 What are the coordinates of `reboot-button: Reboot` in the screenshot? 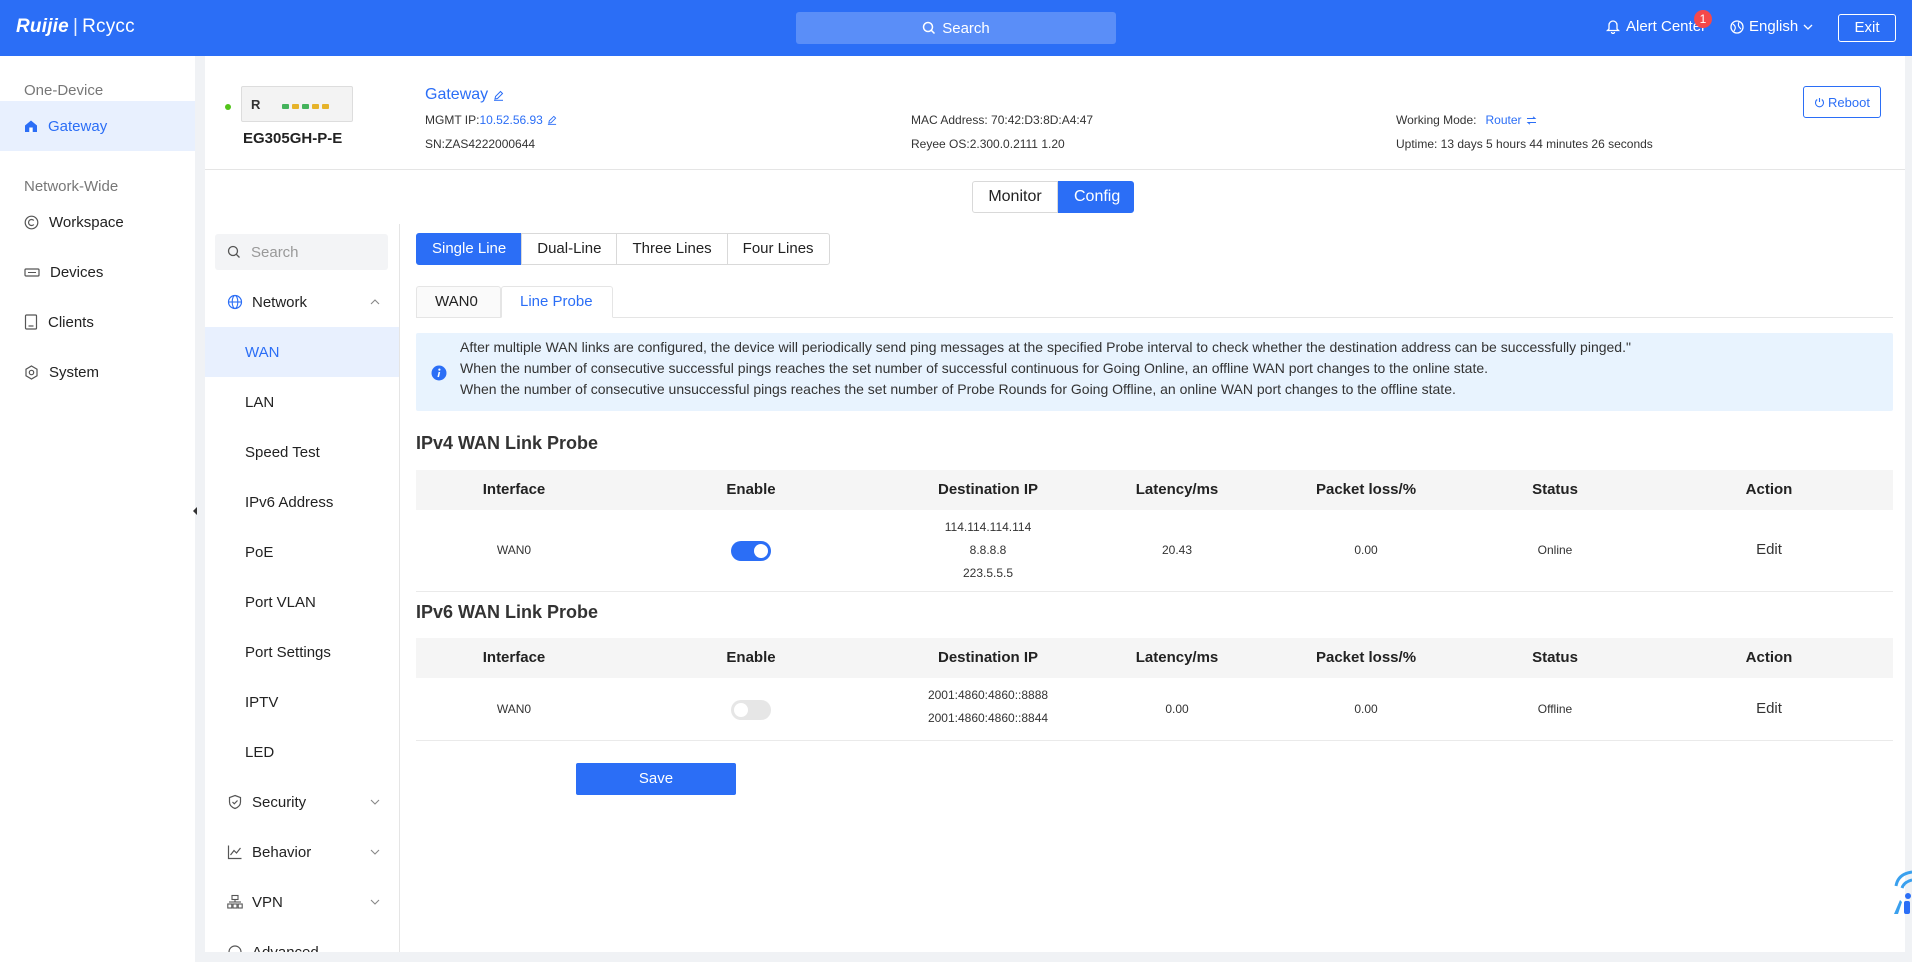 It's located at (1842, 102).